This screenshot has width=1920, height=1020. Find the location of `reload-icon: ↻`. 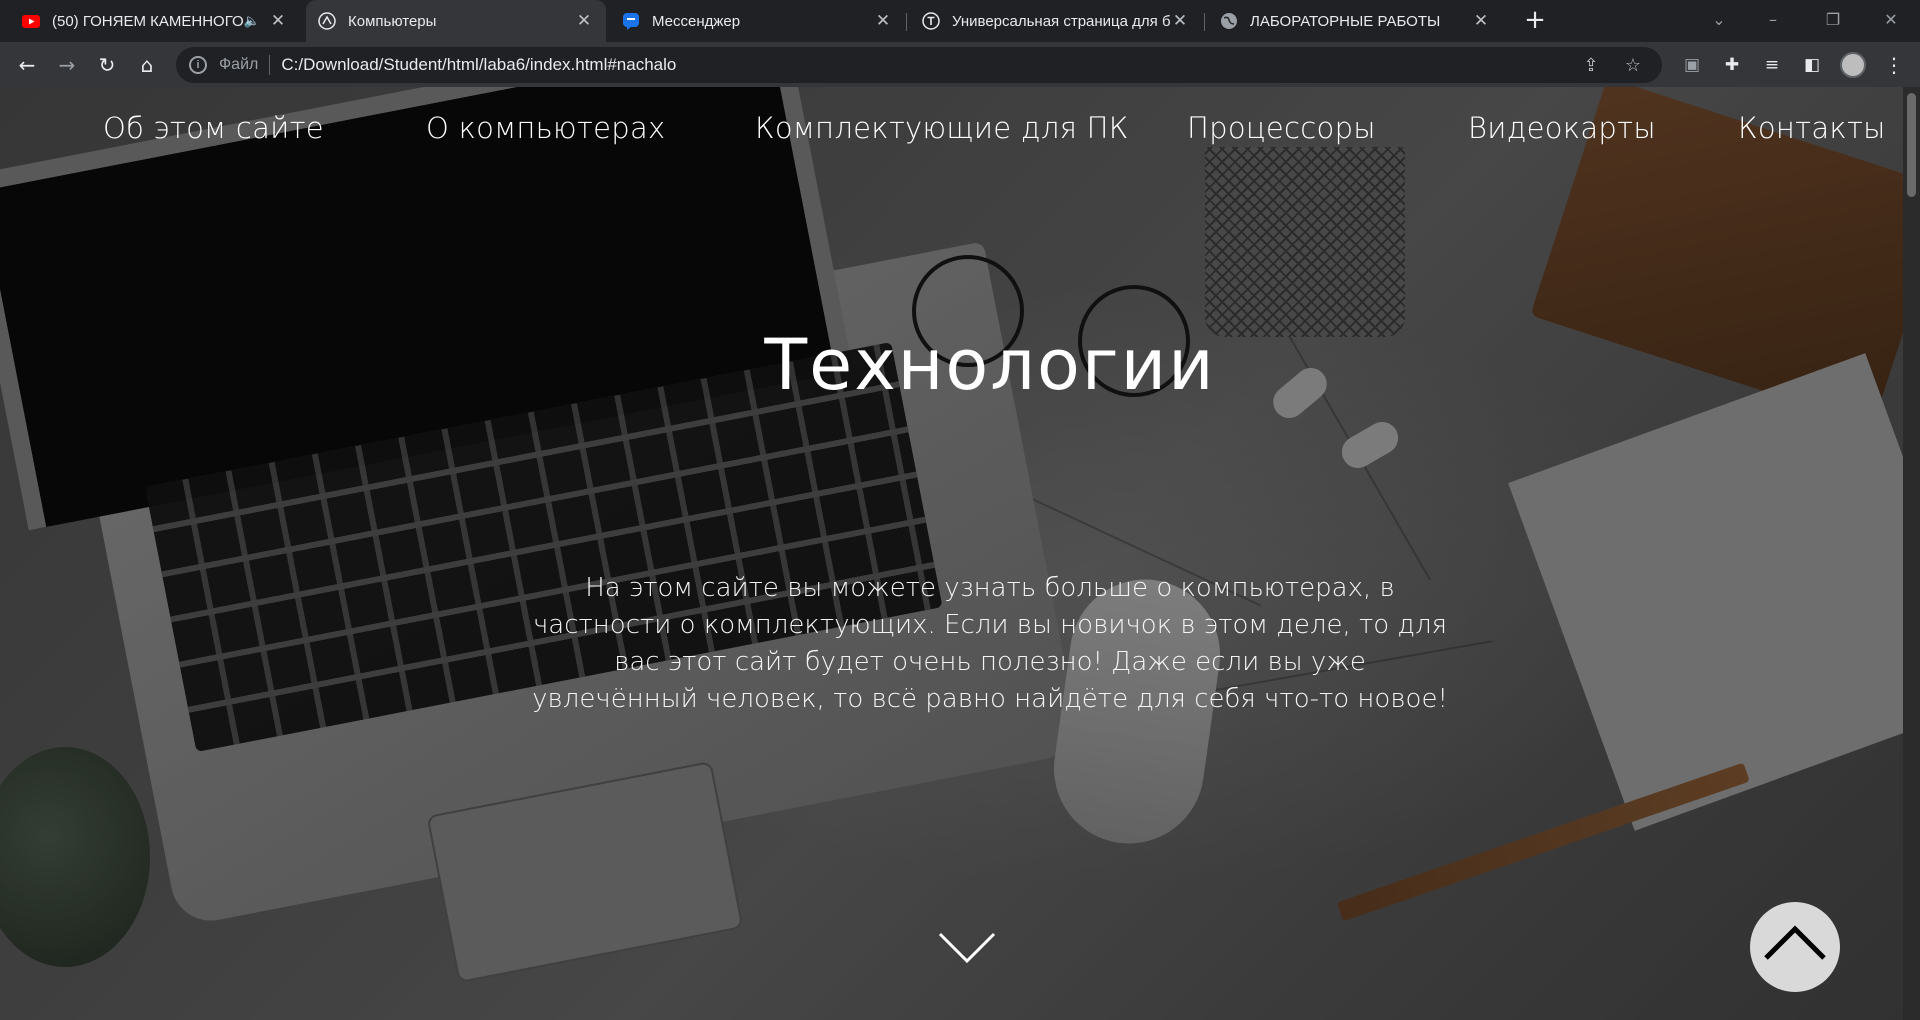

reload-icon: ↻ is located at coordinates (107, 65).